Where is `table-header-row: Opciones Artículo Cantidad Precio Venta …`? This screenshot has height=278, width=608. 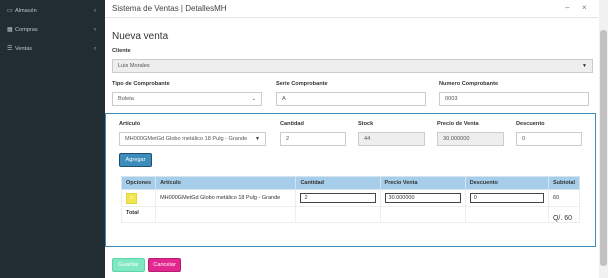 table-header-row: Opciones Artículo Cantidad Precio Venta … is located at coordinates (350, 183).